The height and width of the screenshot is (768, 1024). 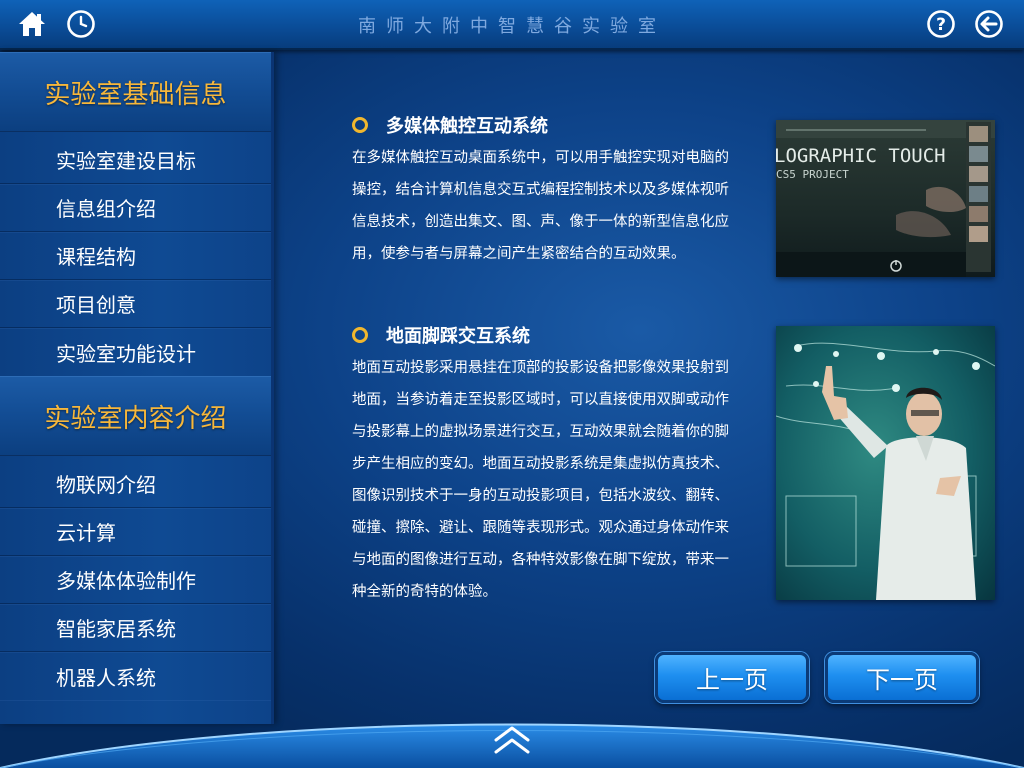 I want to click on sidebar-item-function-design: 实验室功能设计, so click(x=135, y=352).